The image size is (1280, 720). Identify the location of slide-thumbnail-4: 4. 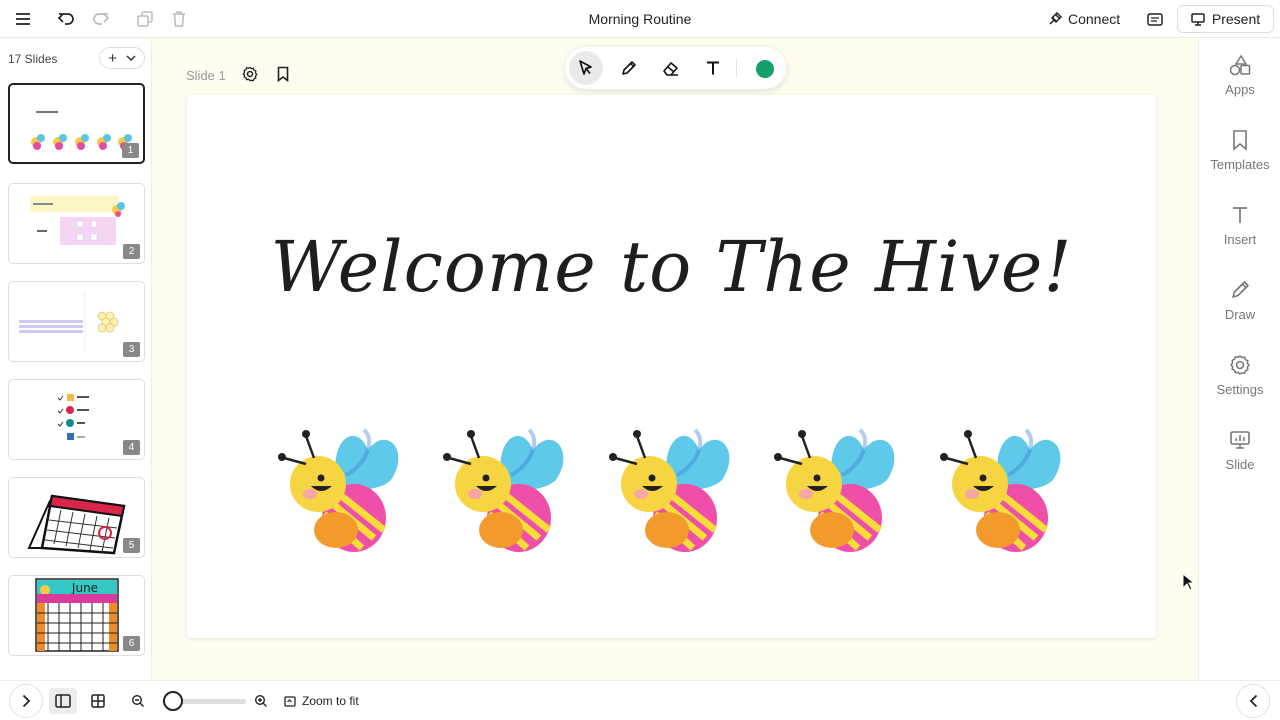
(76, 419).